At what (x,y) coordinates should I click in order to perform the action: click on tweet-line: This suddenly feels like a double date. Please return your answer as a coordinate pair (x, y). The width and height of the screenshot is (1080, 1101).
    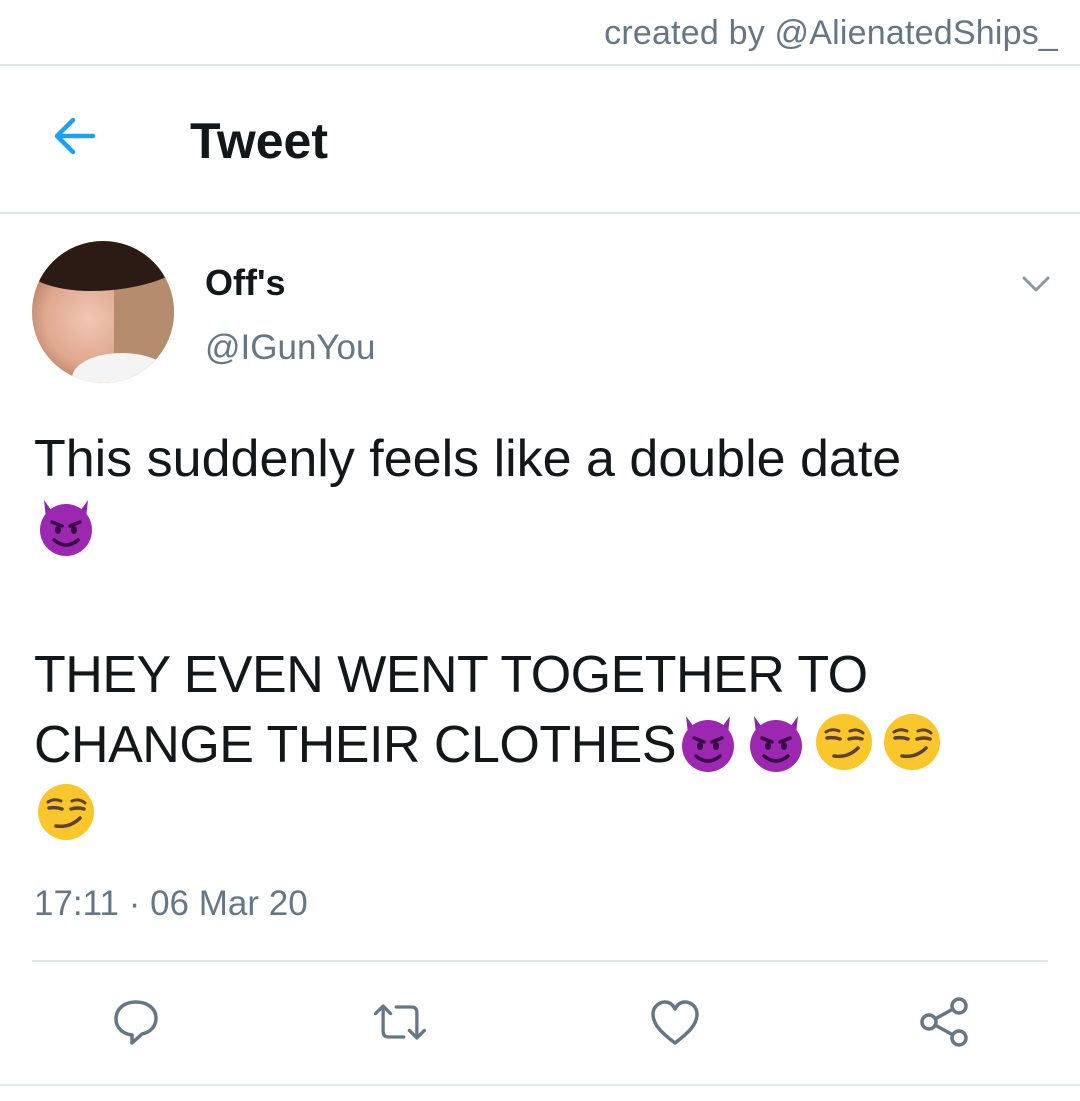
    Looking at the image, I should click on (468, 459).